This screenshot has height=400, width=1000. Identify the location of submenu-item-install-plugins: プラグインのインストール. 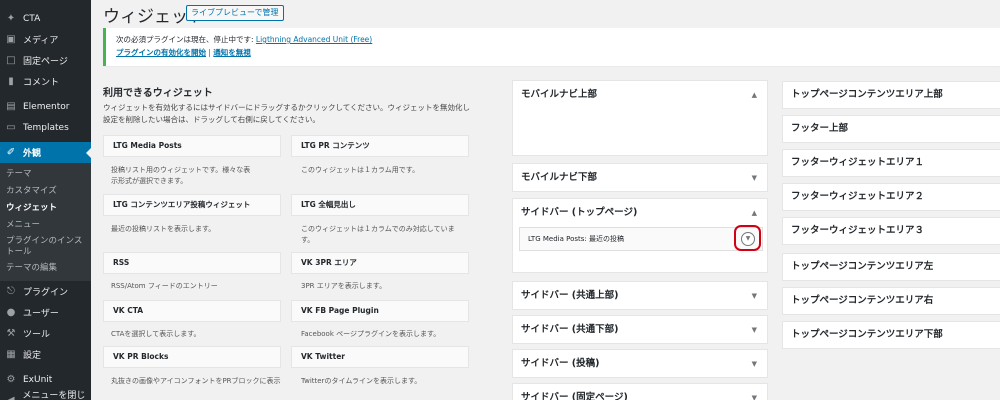
(45, 247).